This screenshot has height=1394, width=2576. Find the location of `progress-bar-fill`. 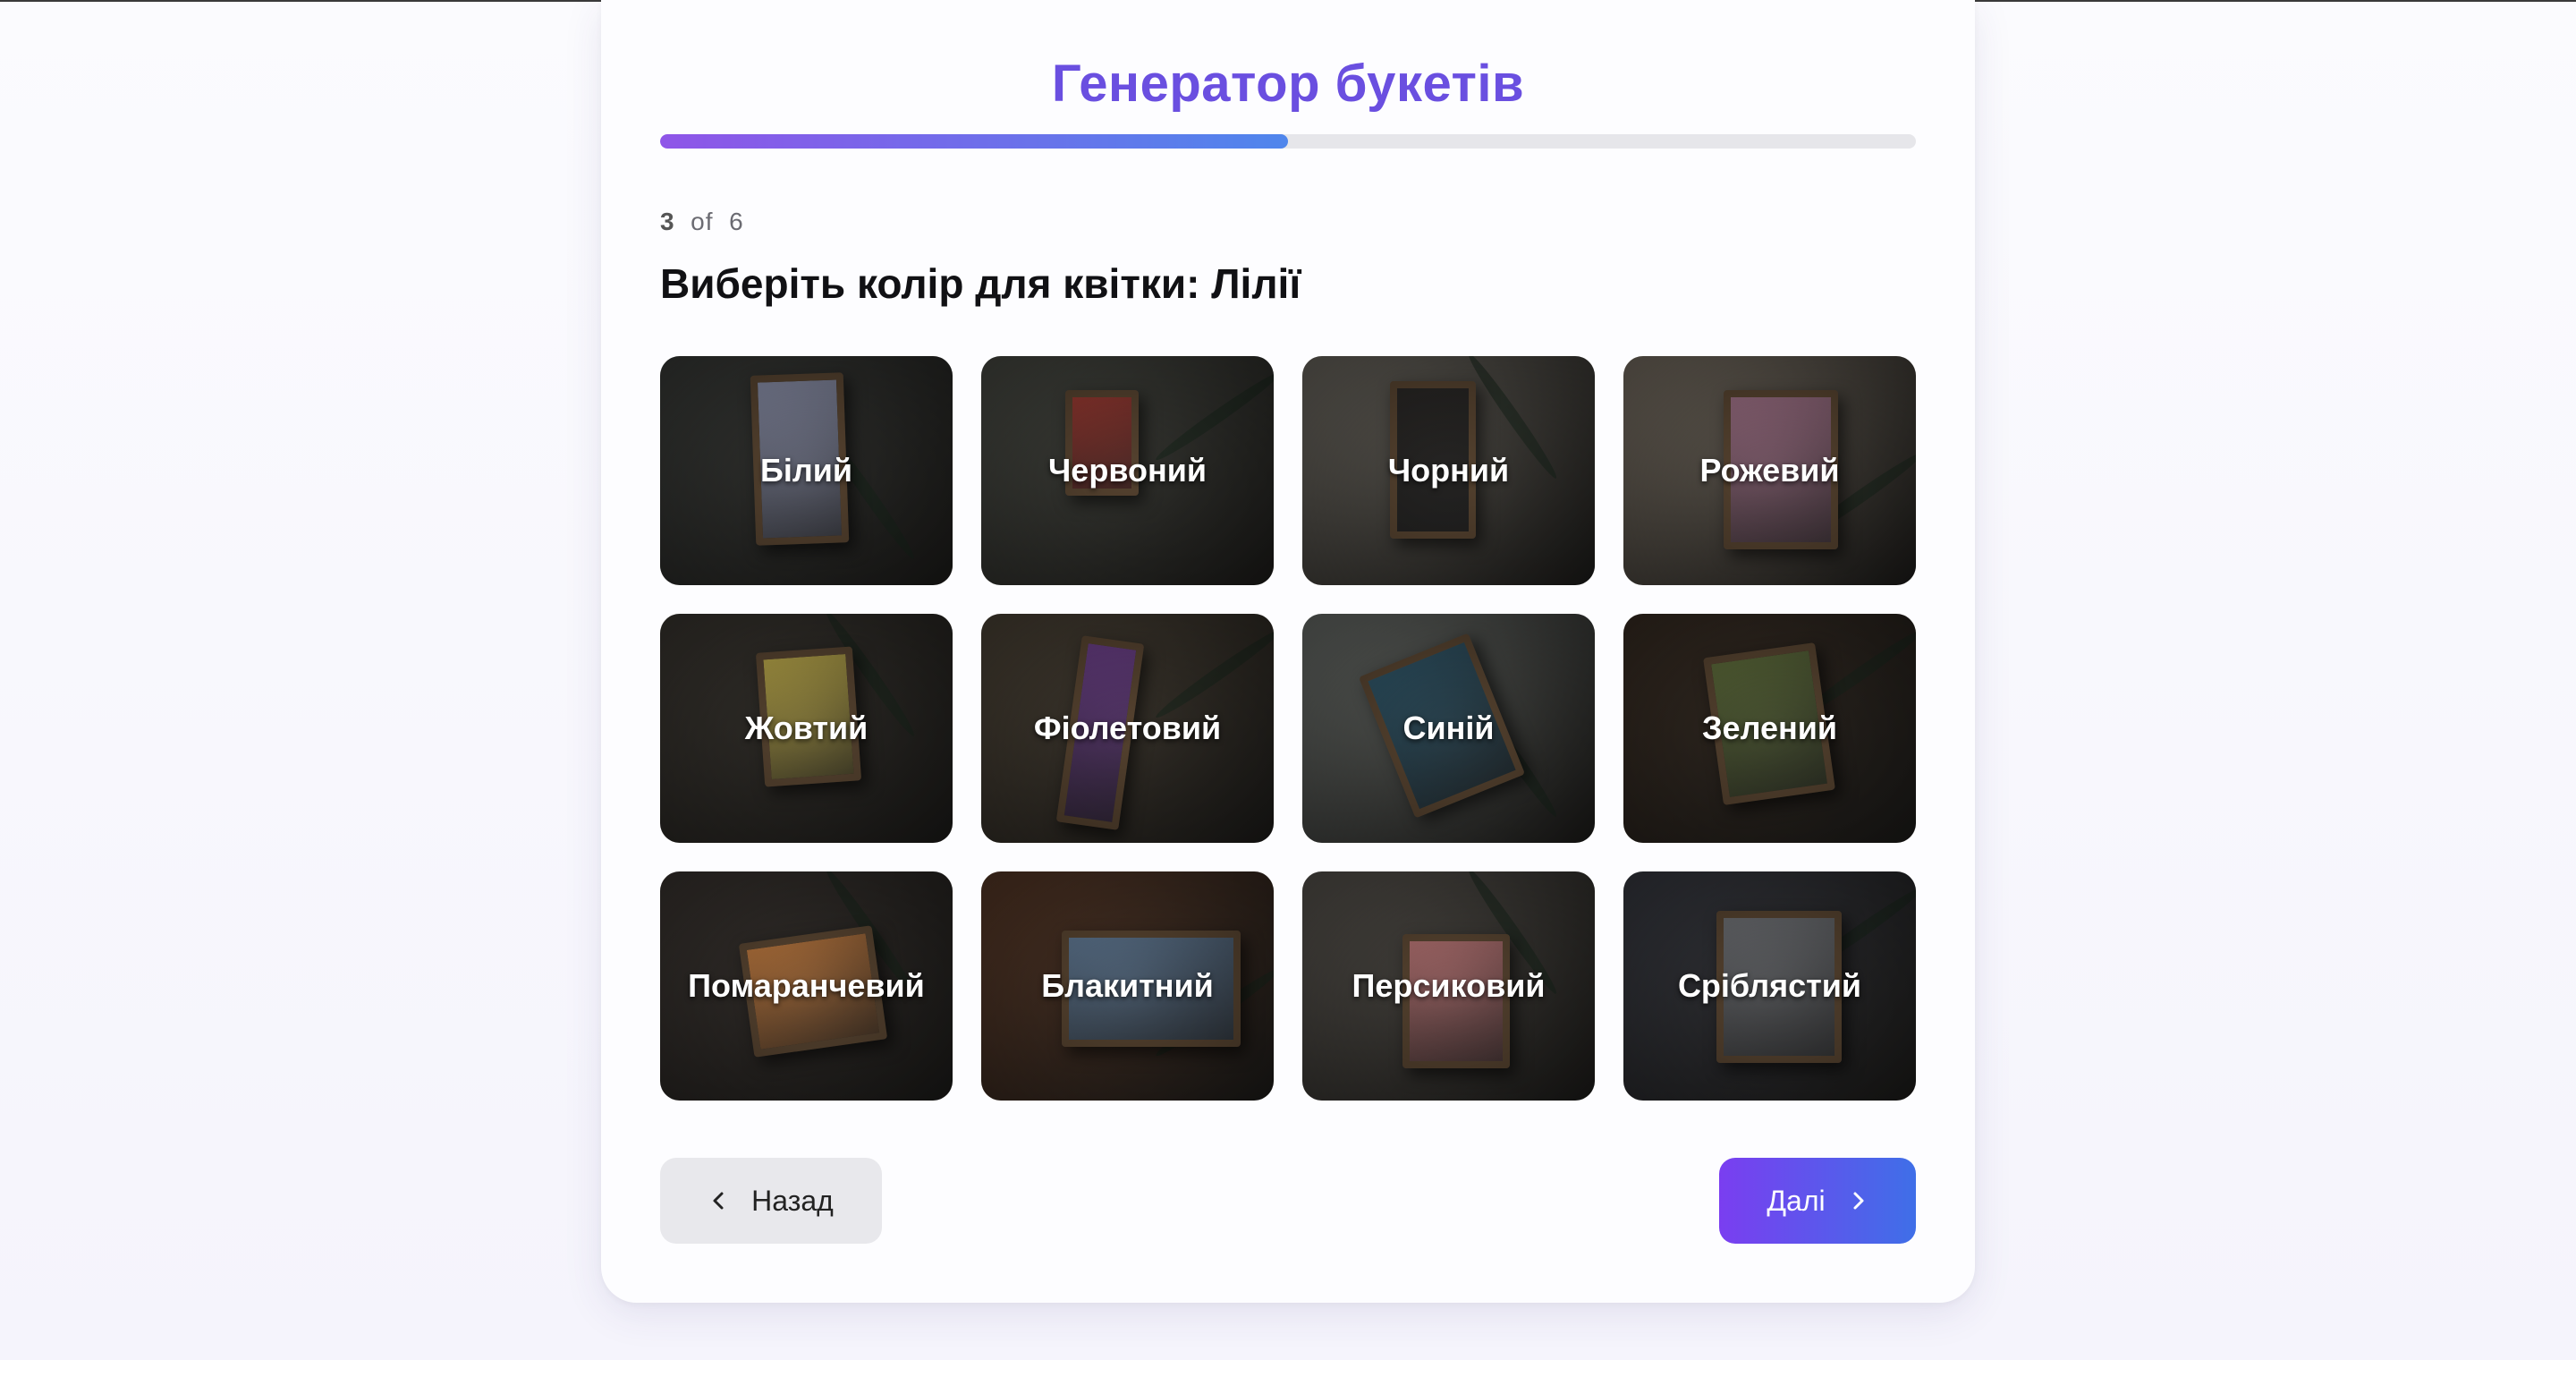

progress-bar-fill is located at coordinates (974, 141).